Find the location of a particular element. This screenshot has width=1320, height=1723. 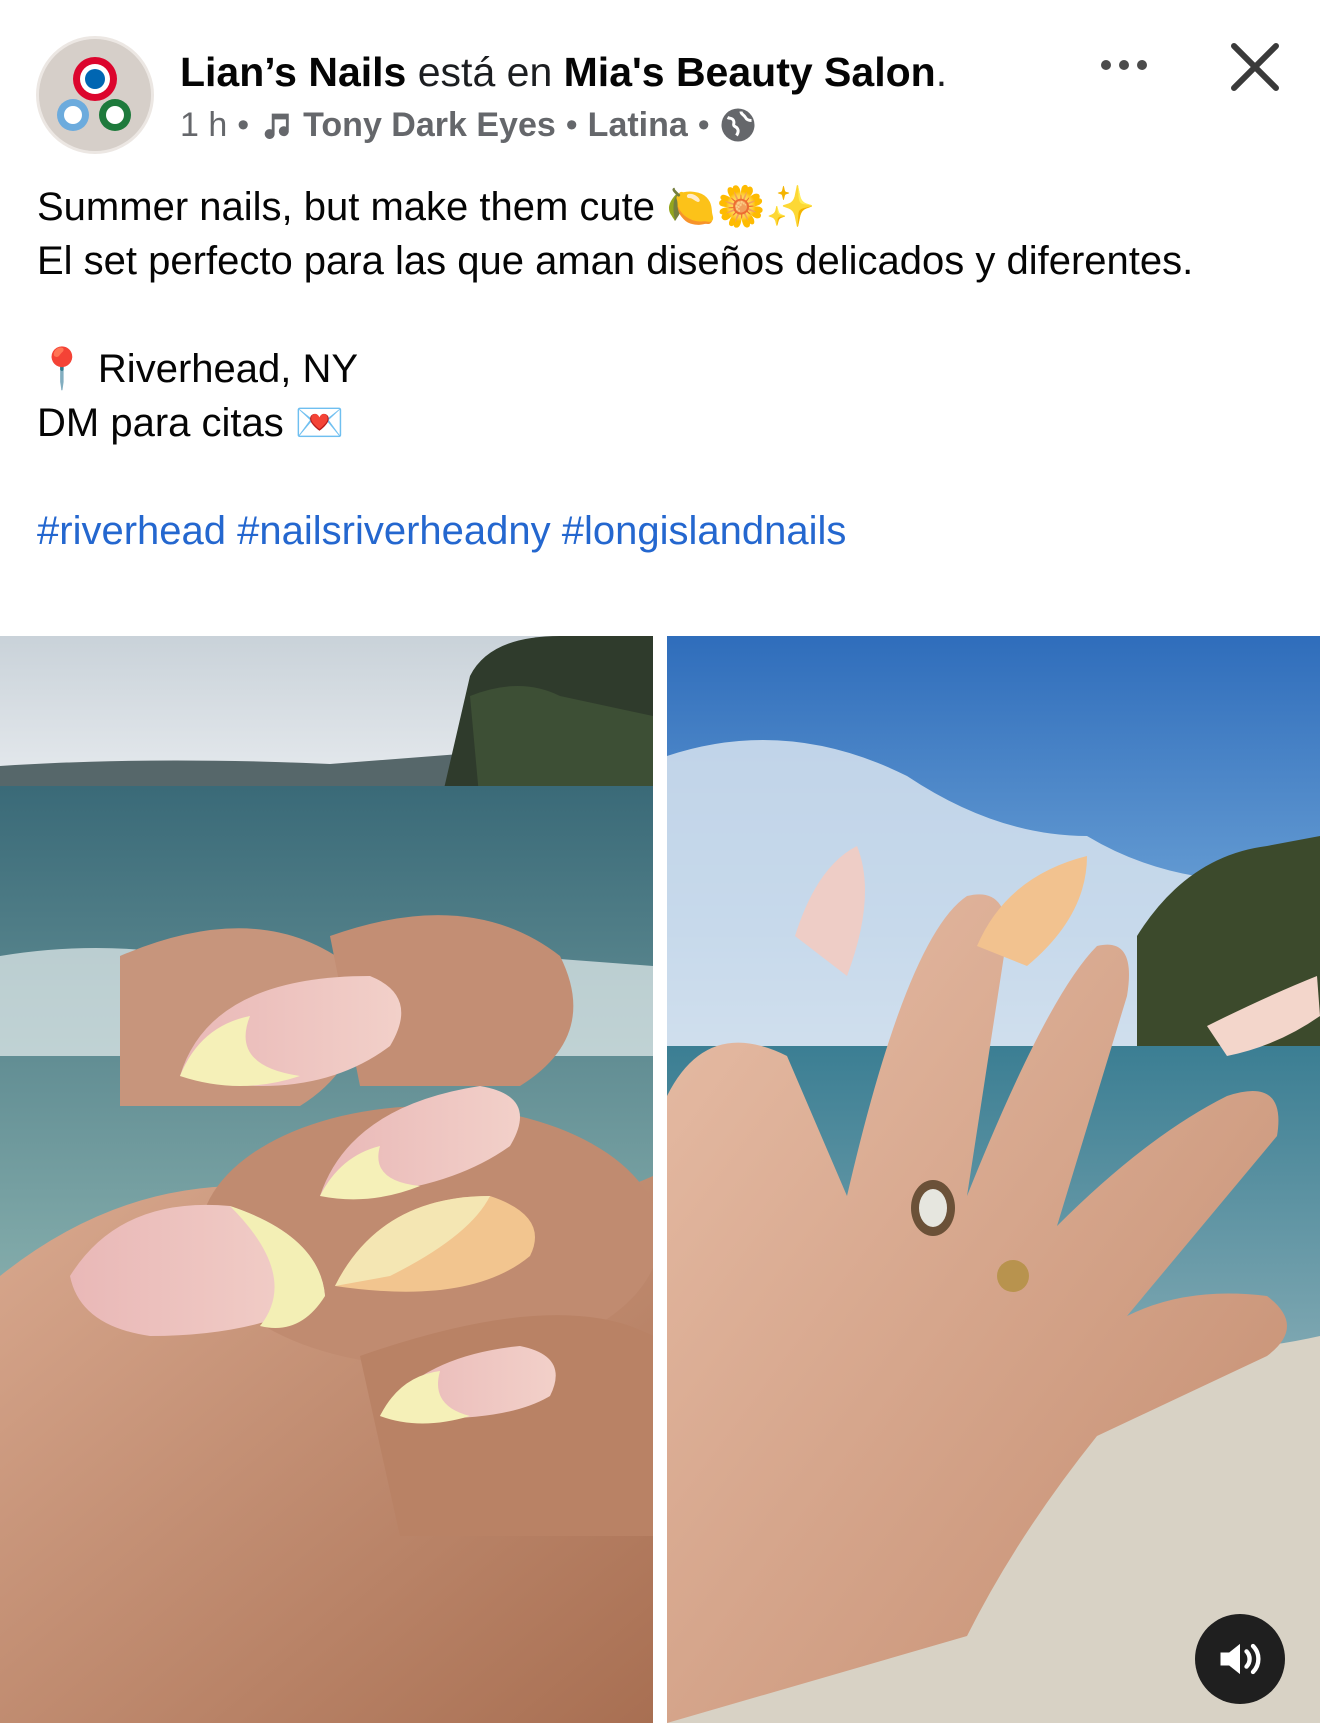

place-name: Mia's Beauty Salon is located at coordinates (750, 72).